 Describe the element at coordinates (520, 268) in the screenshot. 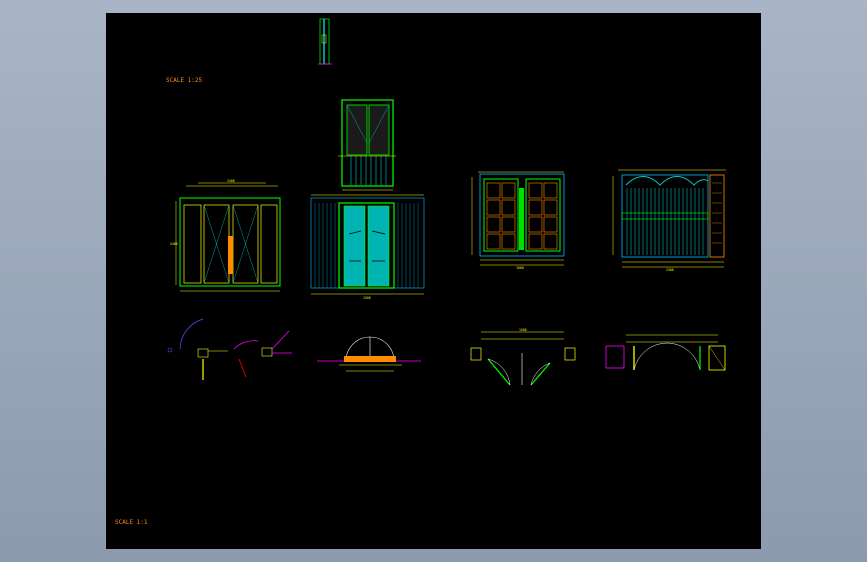

I see `svg-text: 1800` at that location.